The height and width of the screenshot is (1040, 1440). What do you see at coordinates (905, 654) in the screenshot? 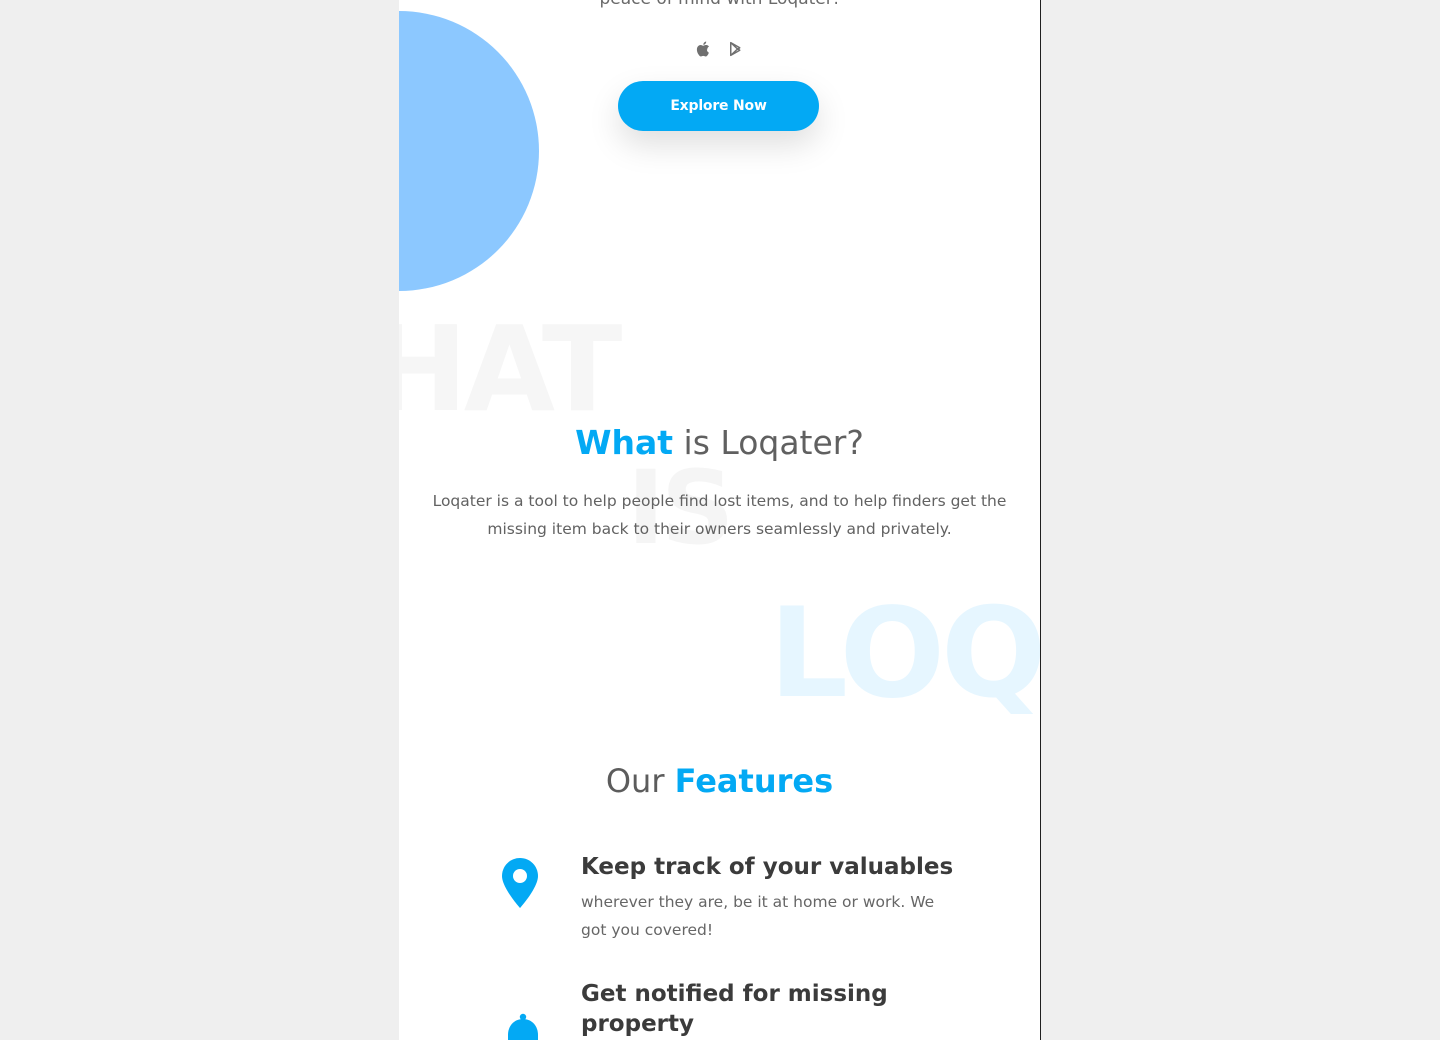
I see `watermark-loq-text: LOQ` at bounding box center [905, 654].